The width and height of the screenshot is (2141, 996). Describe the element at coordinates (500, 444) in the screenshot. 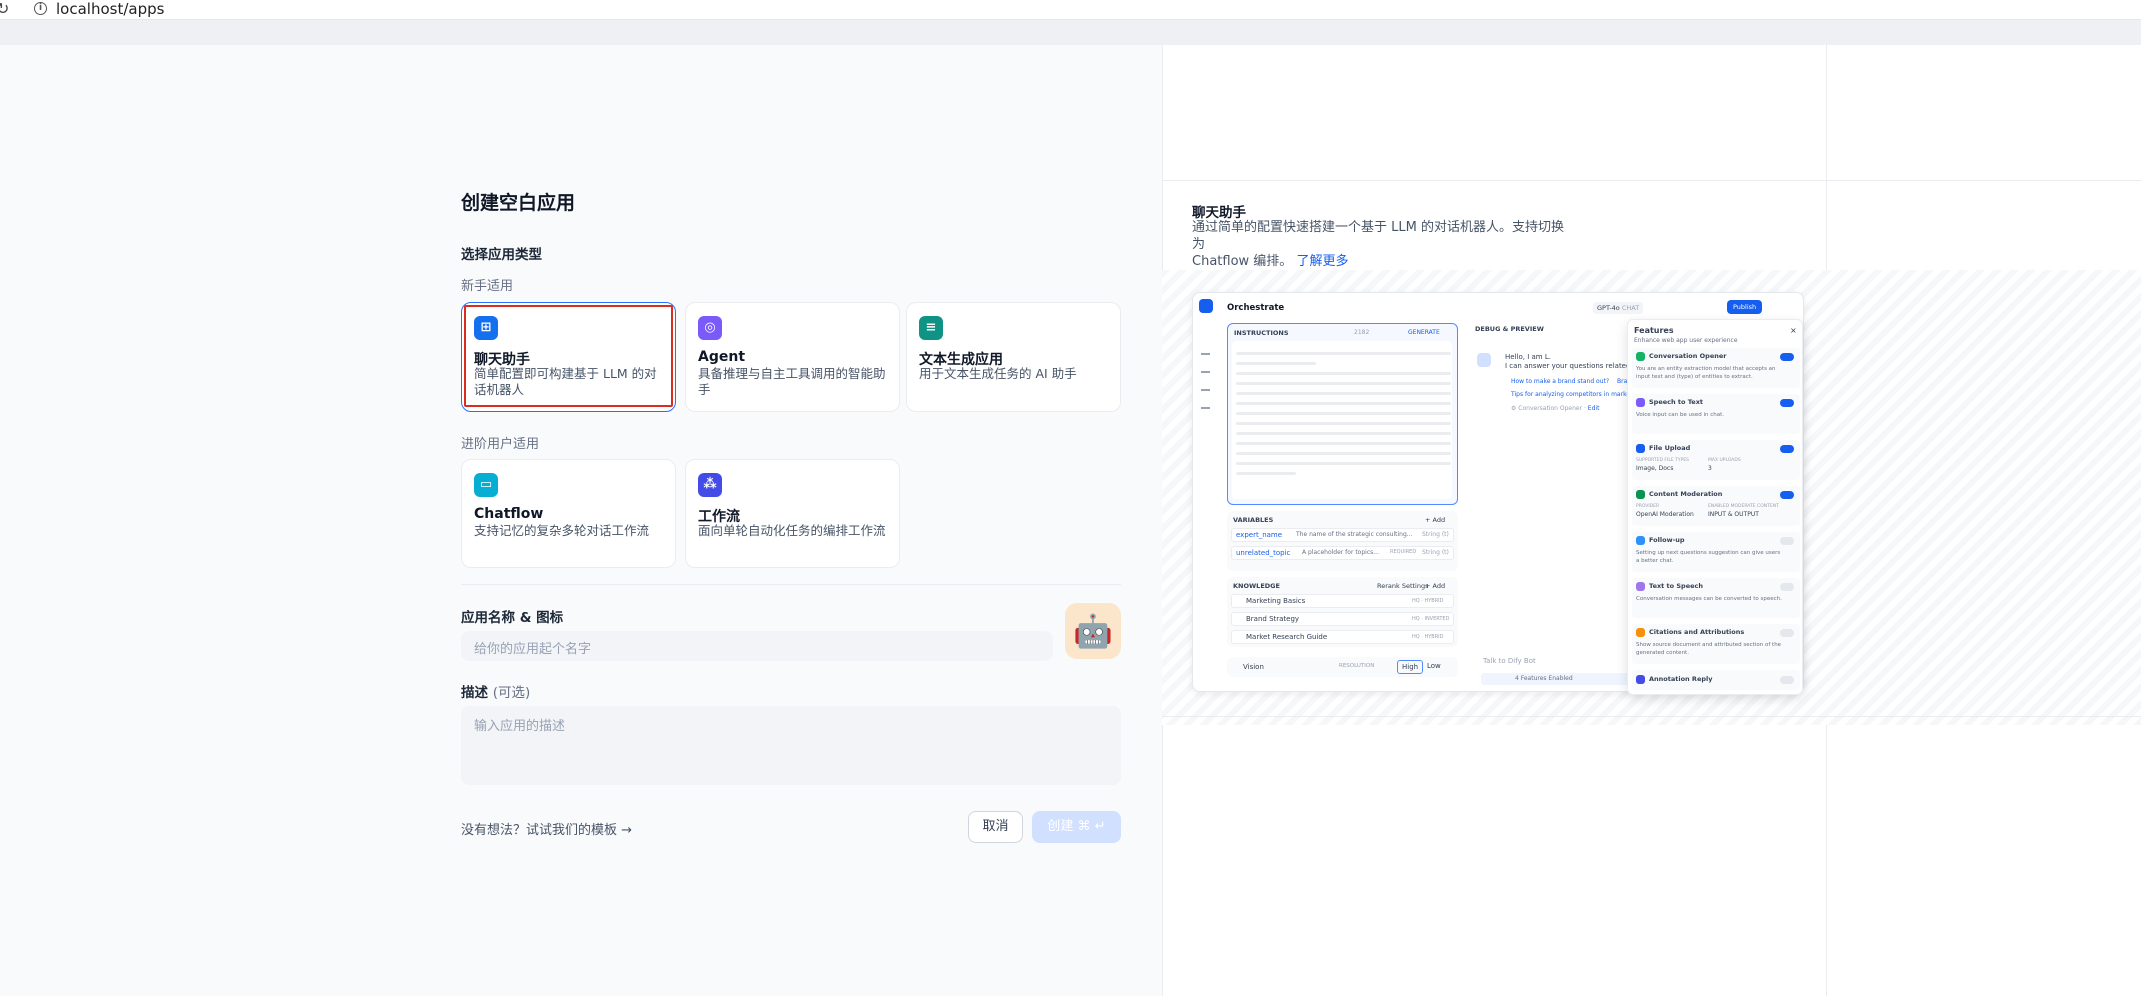

I see `advanced-label: 进阶用户适用` at that location.